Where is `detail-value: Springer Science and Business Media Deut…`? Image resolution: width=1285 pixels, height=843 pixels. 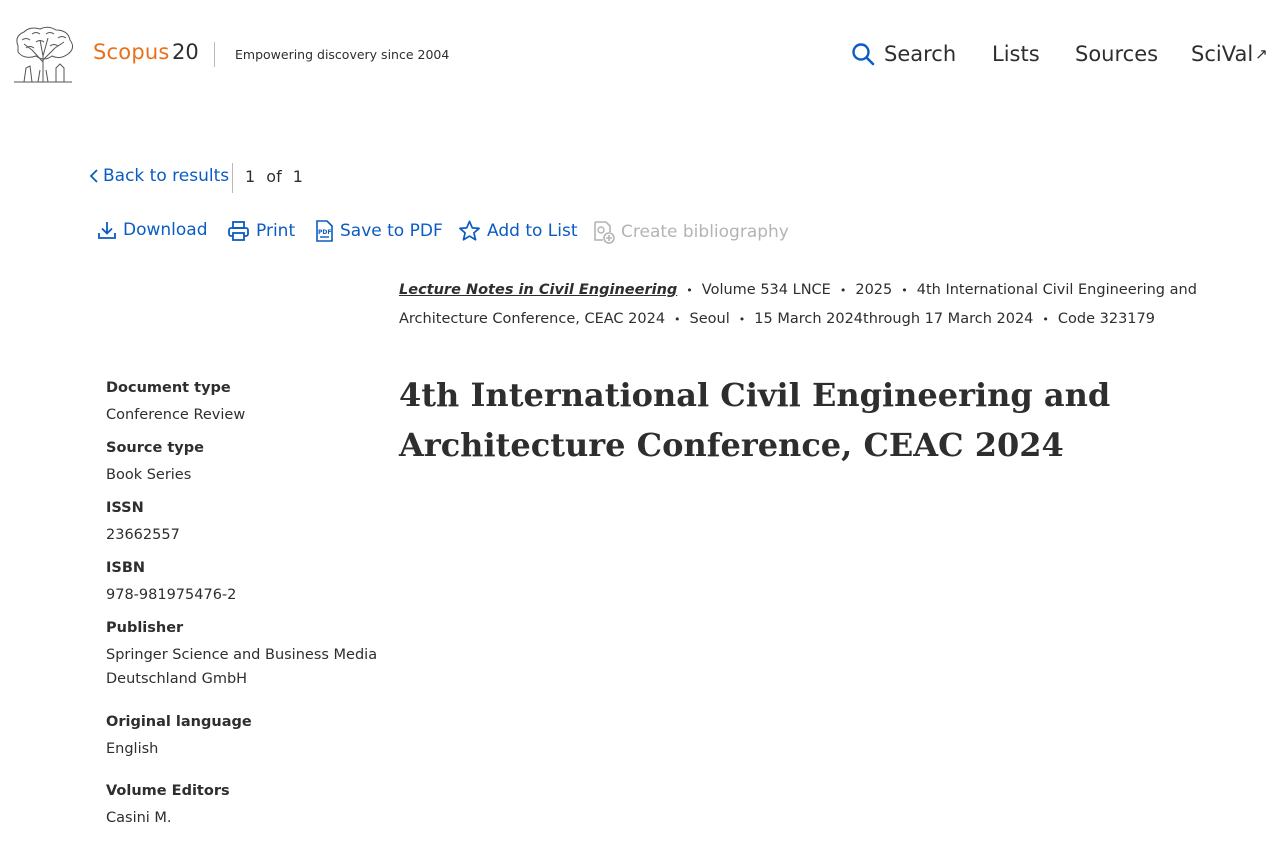 detail-value: Springer Science and Business Media Deut… is located at coordinates (242, 667).